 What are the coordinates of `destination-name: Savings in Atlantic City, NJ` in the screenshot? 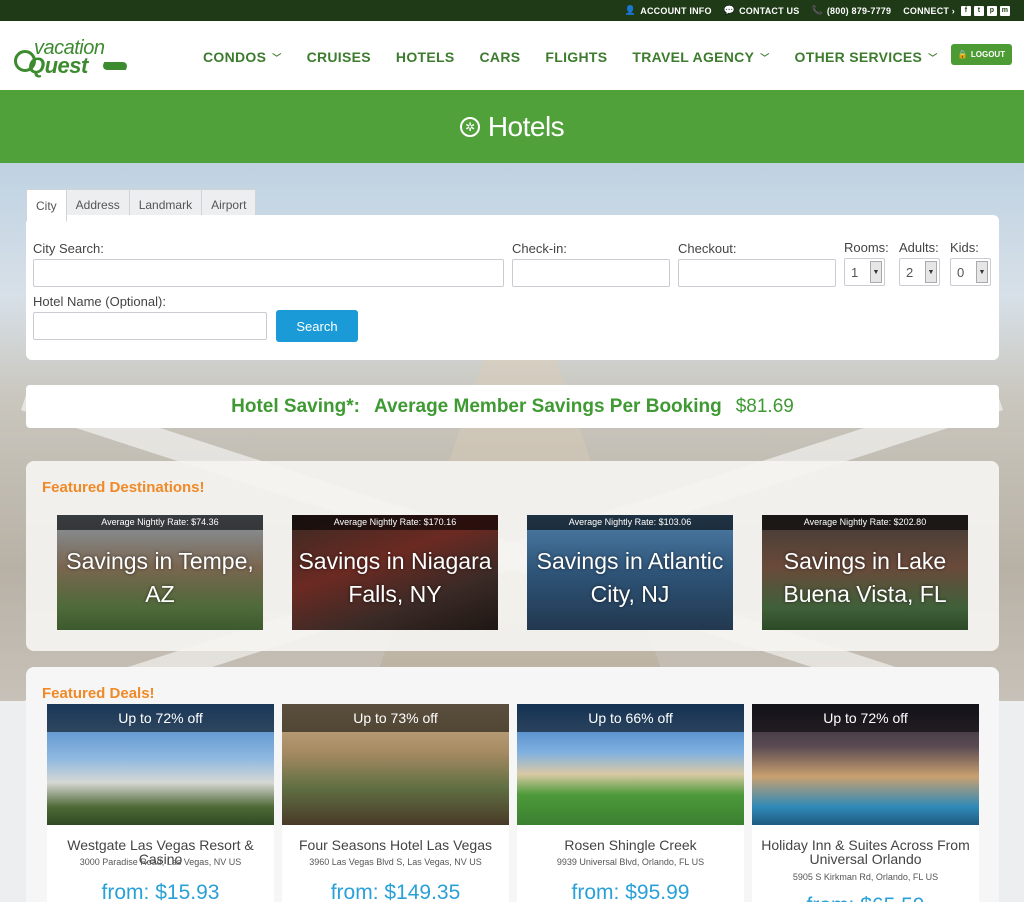 It's located at (630, 577).